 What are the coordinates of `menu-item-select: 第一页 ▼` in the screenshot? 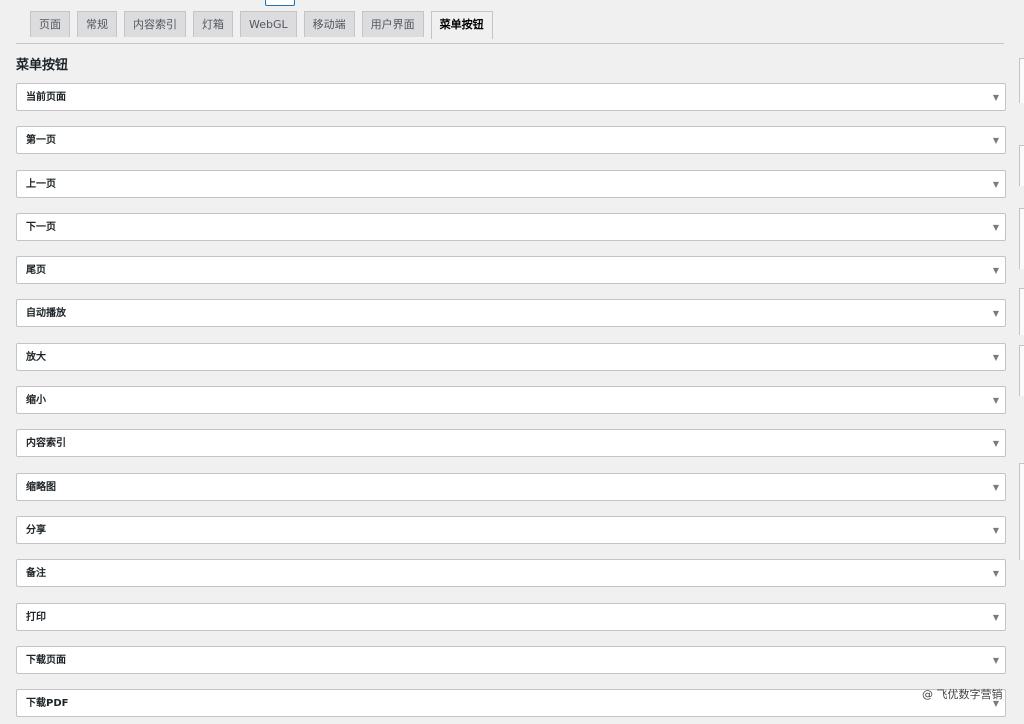 It's located at (511, 140).